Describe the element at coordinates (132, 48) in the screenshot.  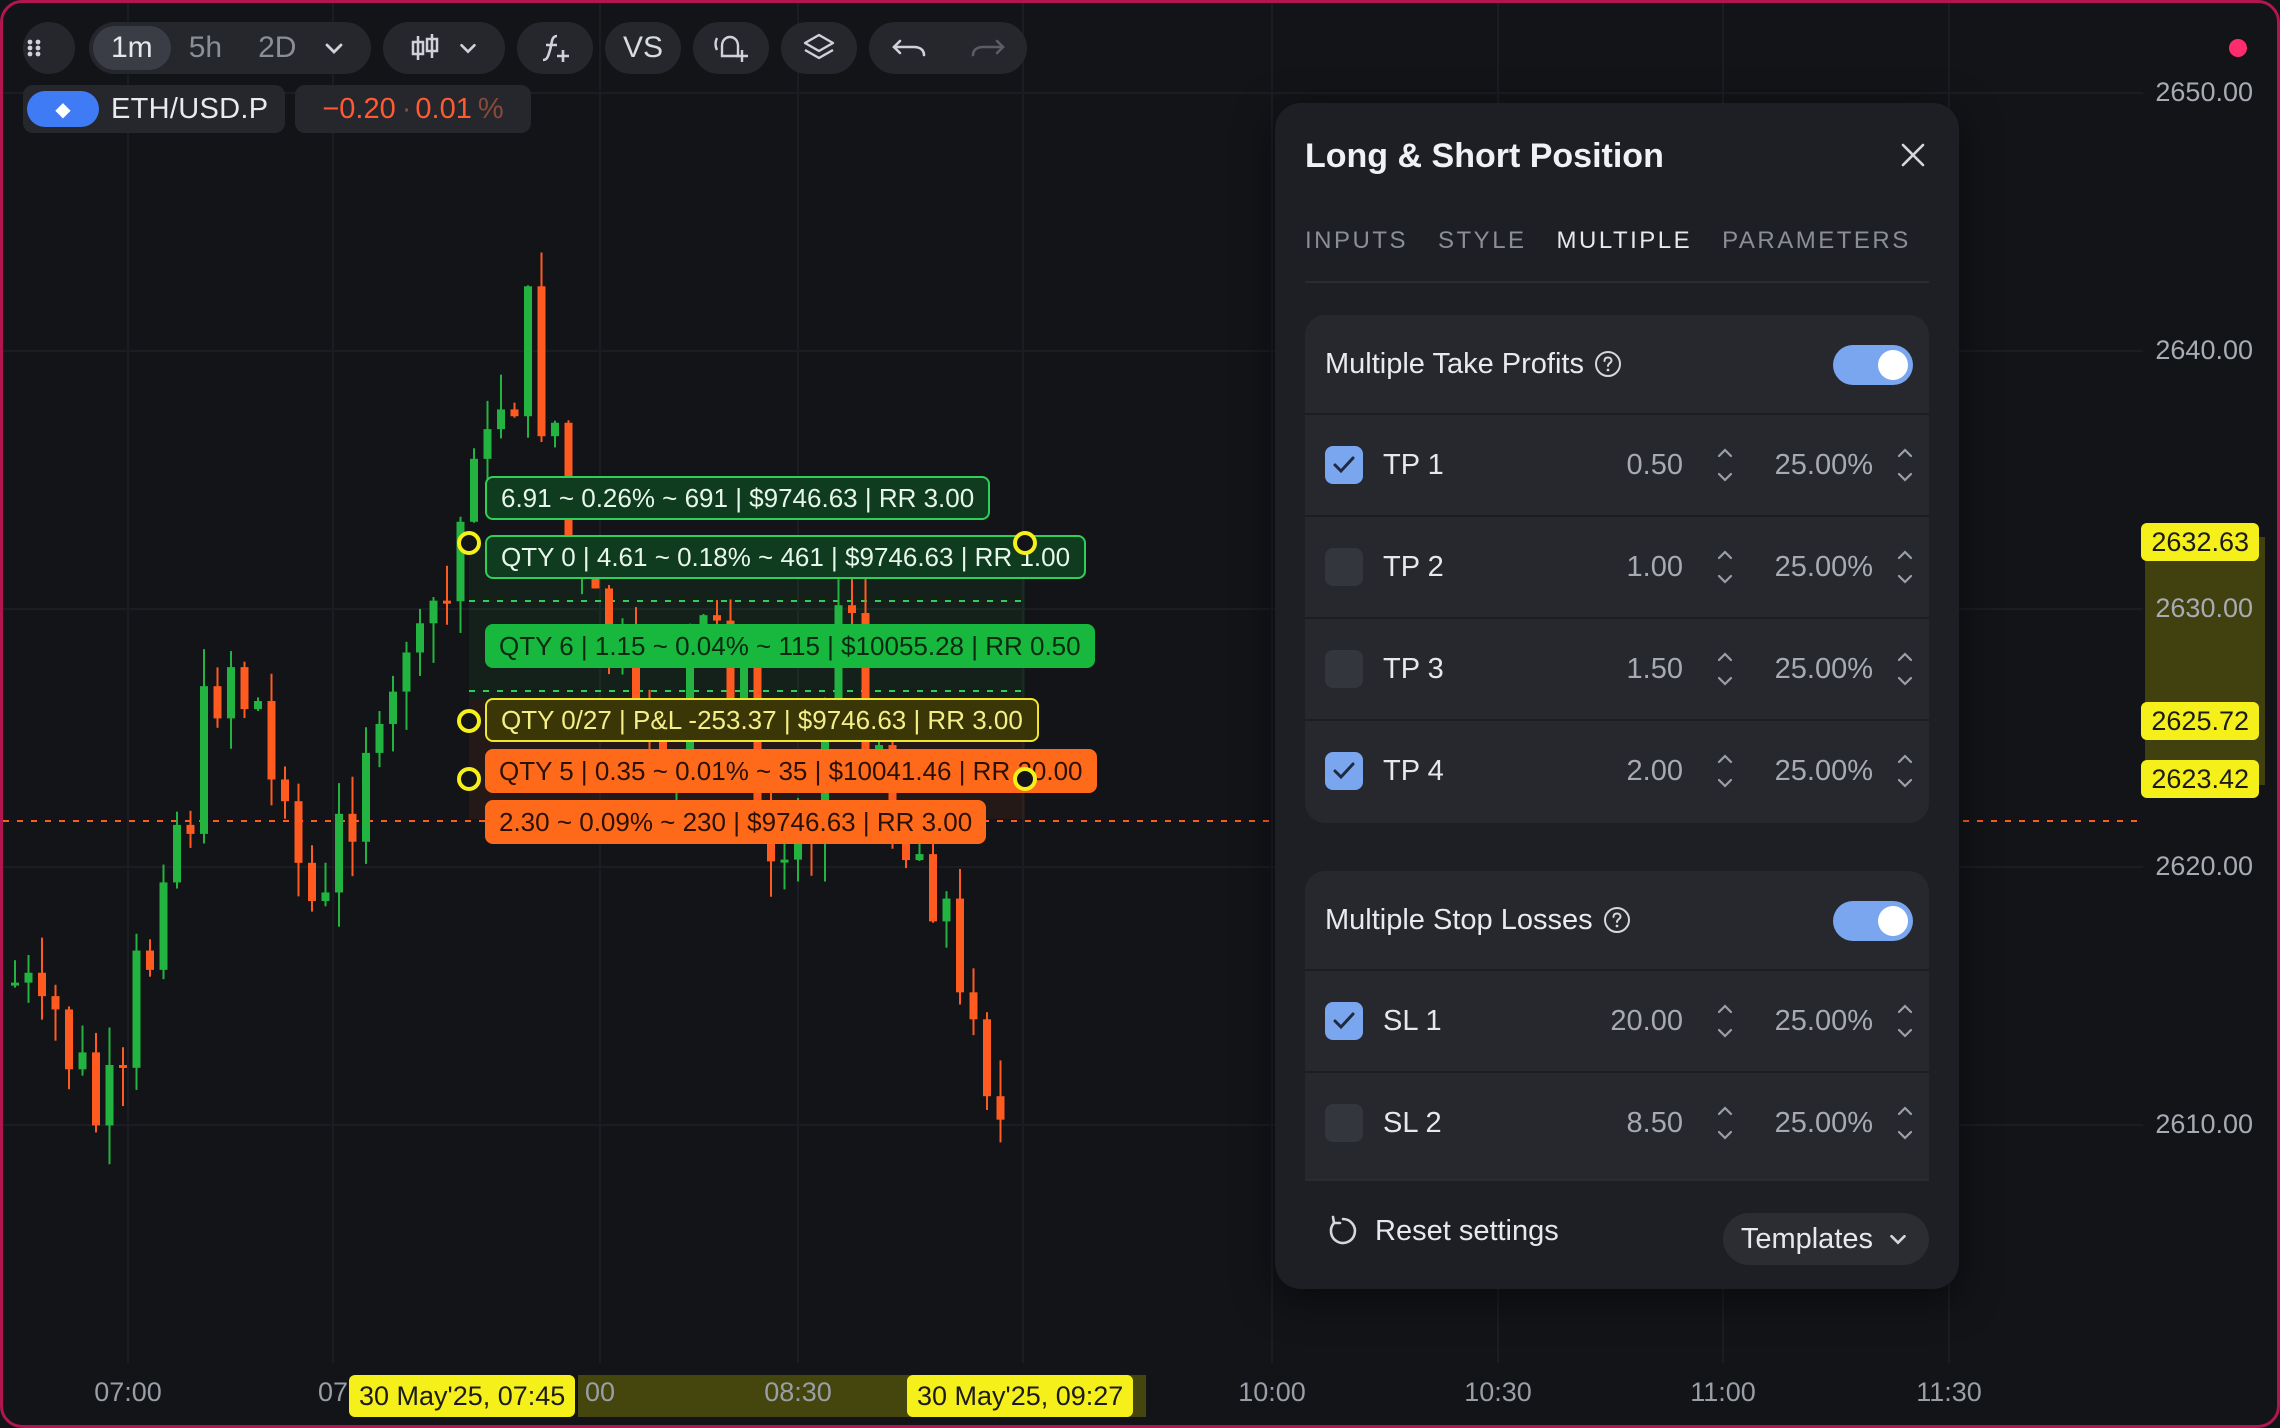
I see `timeframe-1m: 1m` at that location.